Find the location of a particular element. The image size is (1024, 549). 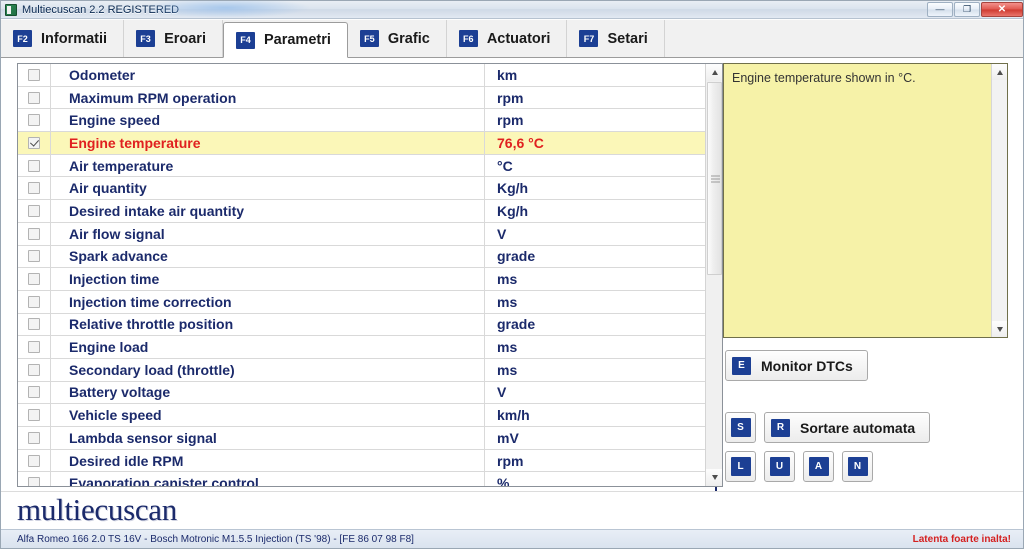

n-button: N is located at coordinates (857, 466).